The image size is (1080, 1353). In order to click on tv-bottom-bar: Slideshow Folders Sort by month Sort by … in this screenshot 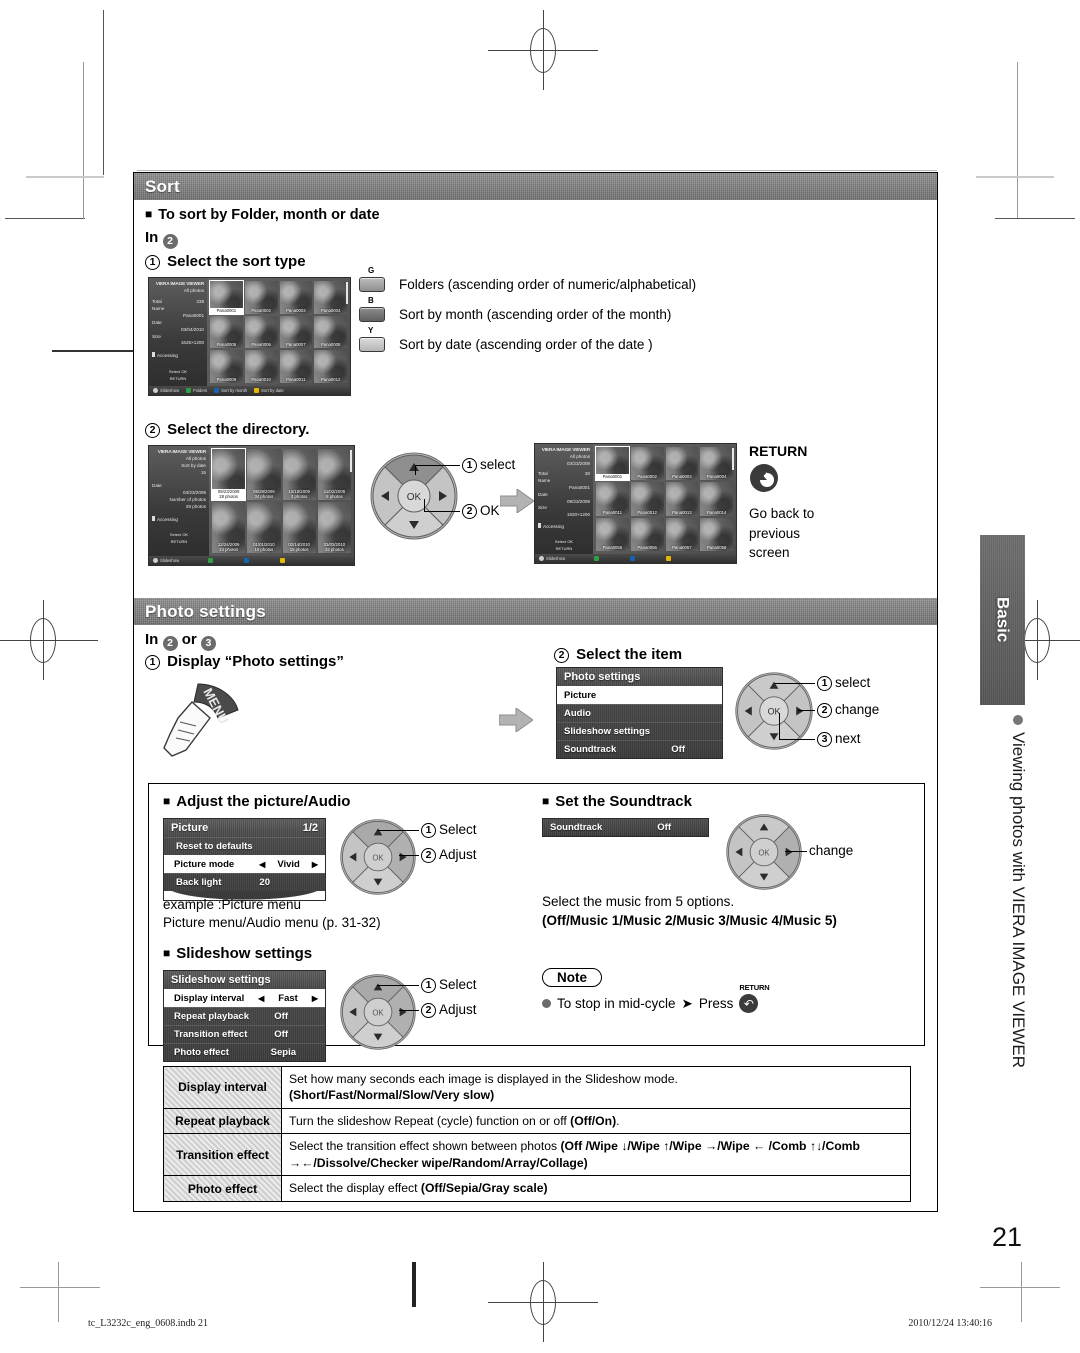, I will do `click(249, 390)`.